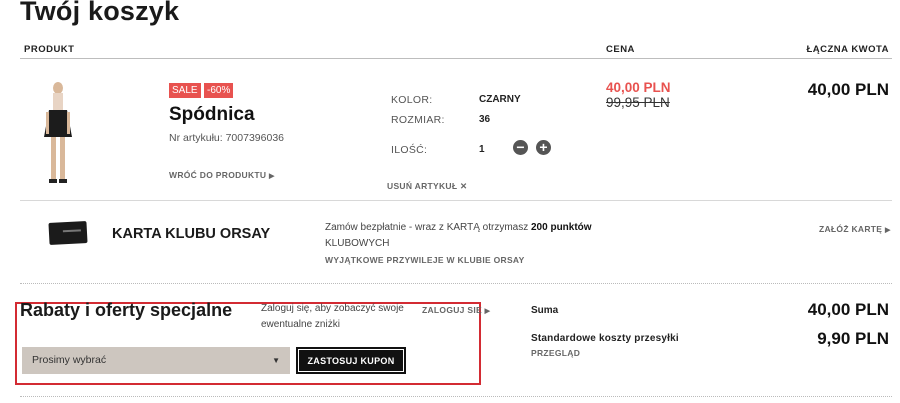 The image size is (900, 403). I want to click on remove-item-link: USUŃ ARTYKUŁ ✕, so click(427, 186).